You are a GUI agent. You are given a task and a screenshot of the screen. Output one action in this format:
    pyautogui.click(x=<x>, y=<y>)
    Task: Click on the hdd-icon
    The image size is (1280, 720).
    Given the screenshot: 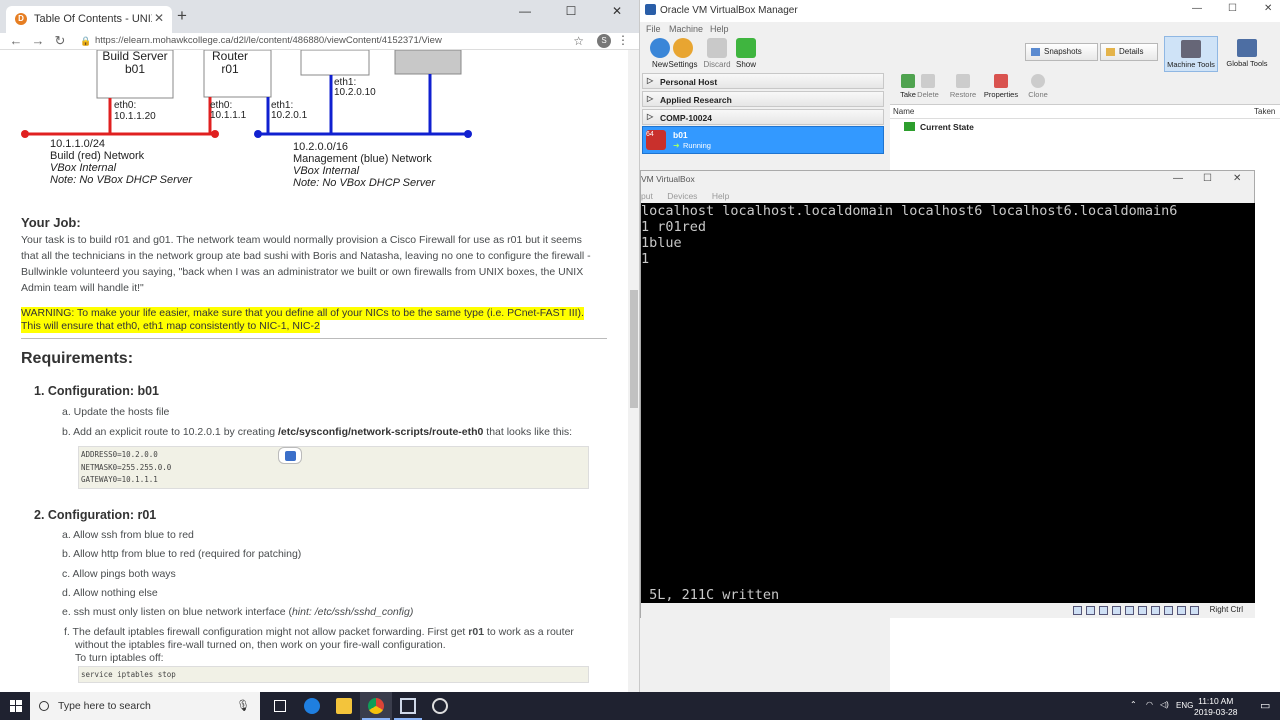 What is the action you would take?
    pyautogui.click(x=1077, y=610)
    